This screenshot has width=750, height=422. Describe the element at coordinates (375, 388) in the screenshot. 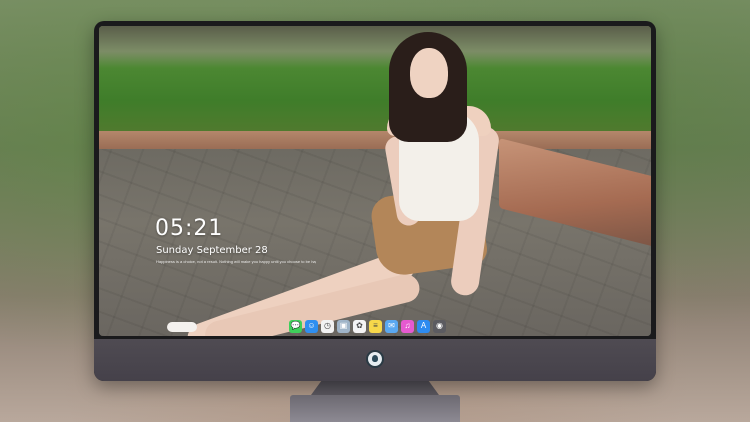

I see `monitor-stand-neck` at that location.